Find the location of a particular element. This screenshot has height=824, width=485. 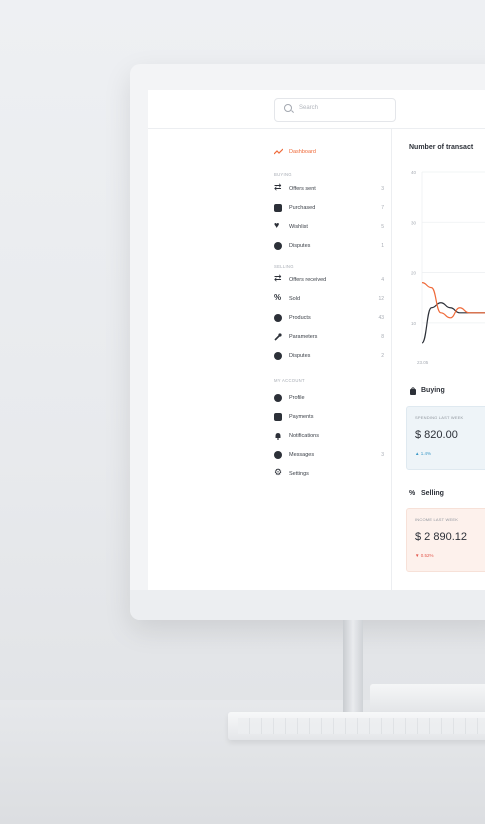

sidebar-item-dashboard: Dashboard is located at coordinates (328, 152).